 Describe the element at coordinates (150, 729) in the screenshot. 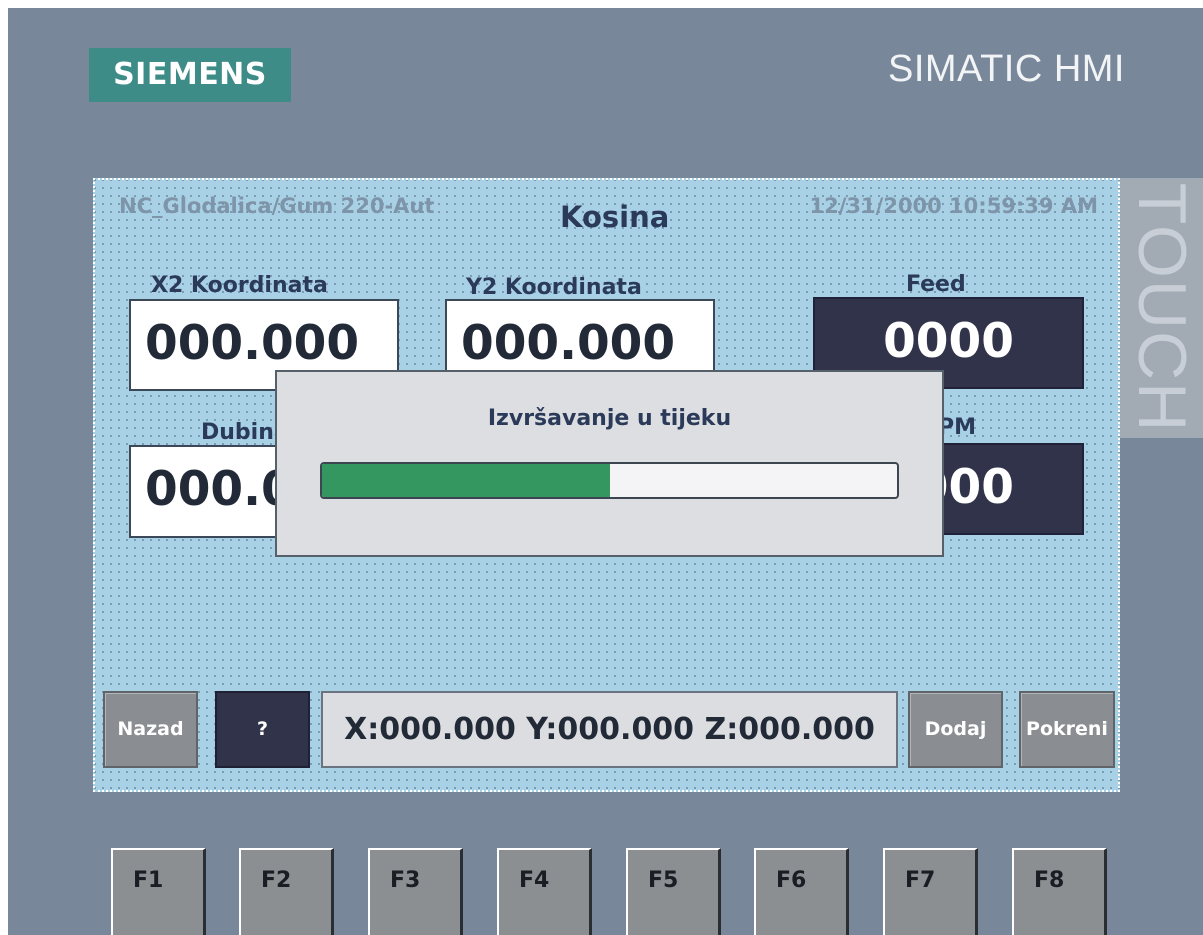

I see `back-button: Nazad` at that location.